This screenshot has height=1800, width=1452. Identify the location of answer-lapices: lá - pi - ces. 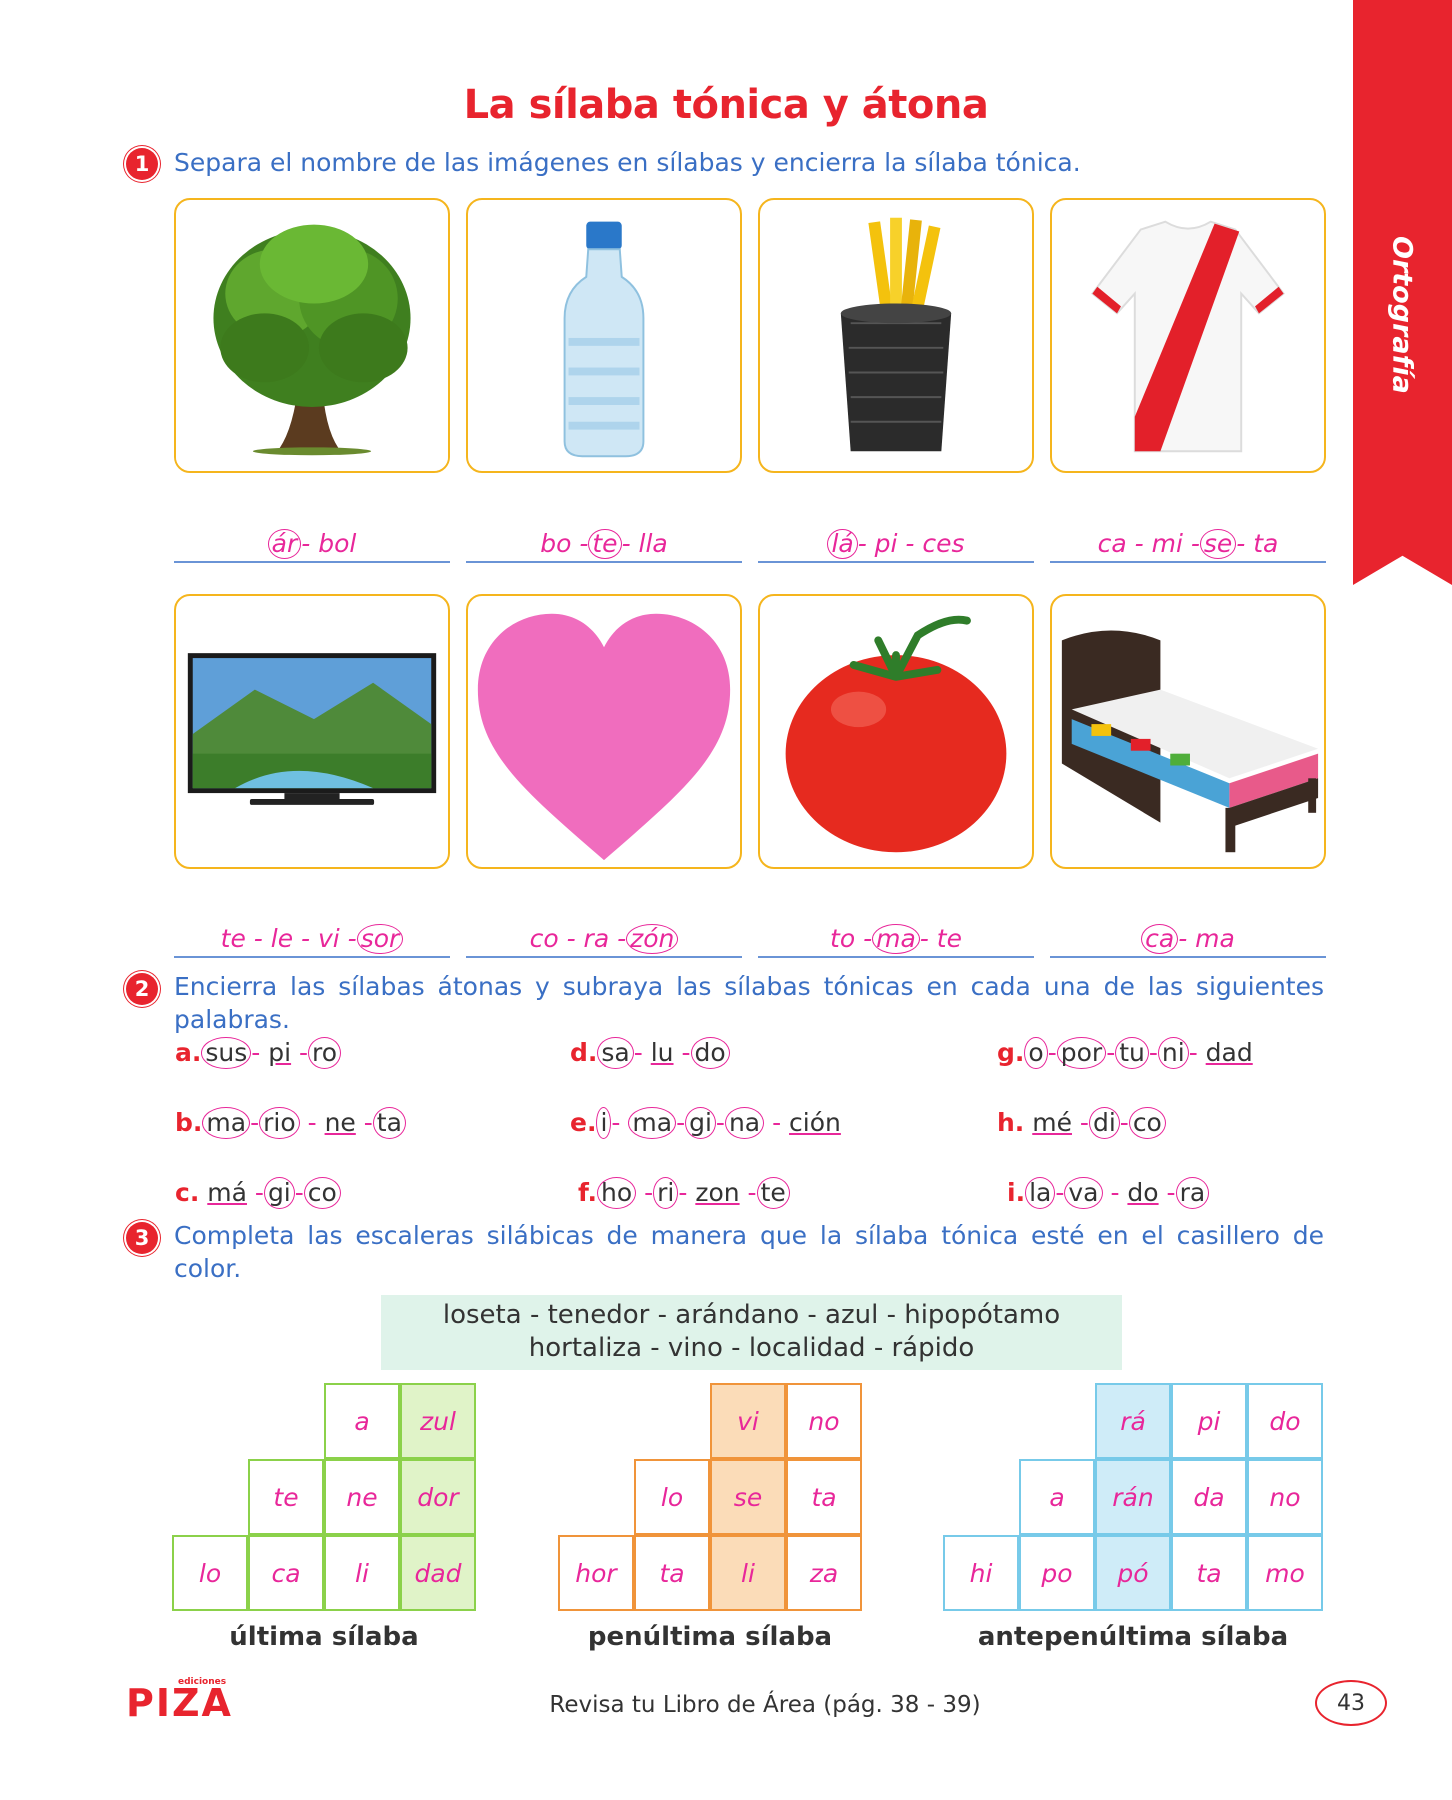
(896, 544).